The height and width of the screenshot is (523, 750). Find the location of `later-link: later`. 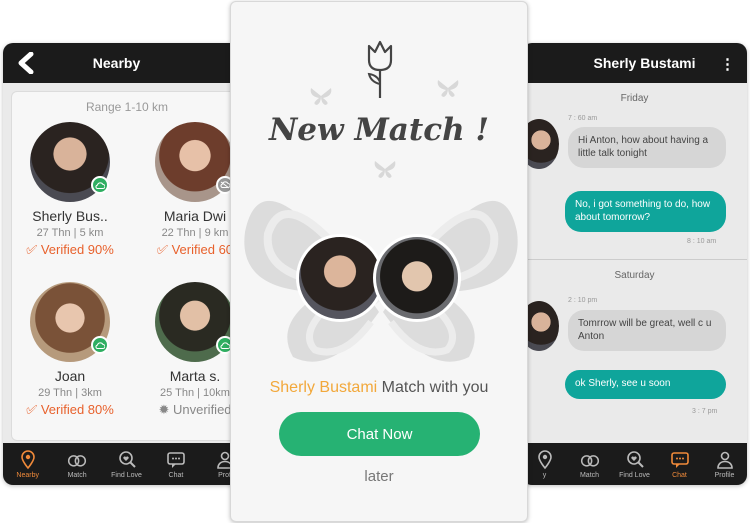

later-link: later is located at coordinates (379, 476).